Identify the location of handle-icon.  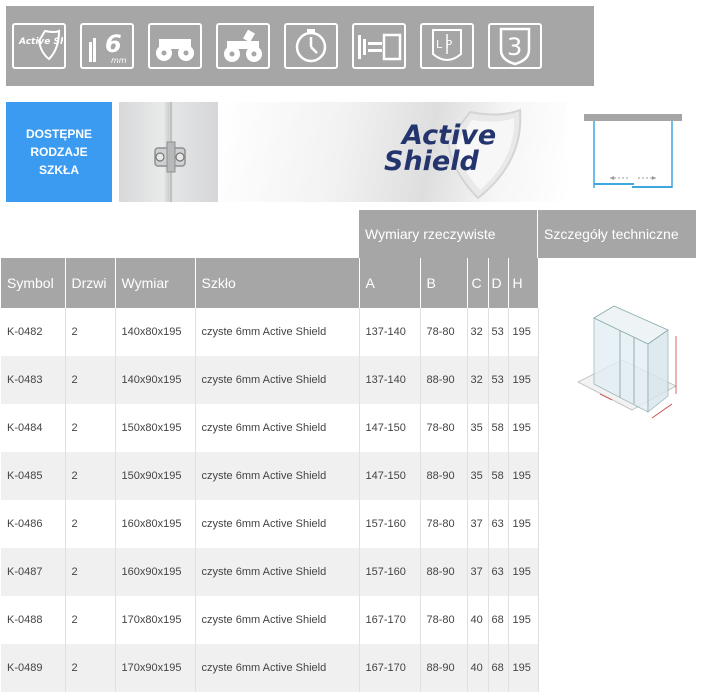
(379, 46).